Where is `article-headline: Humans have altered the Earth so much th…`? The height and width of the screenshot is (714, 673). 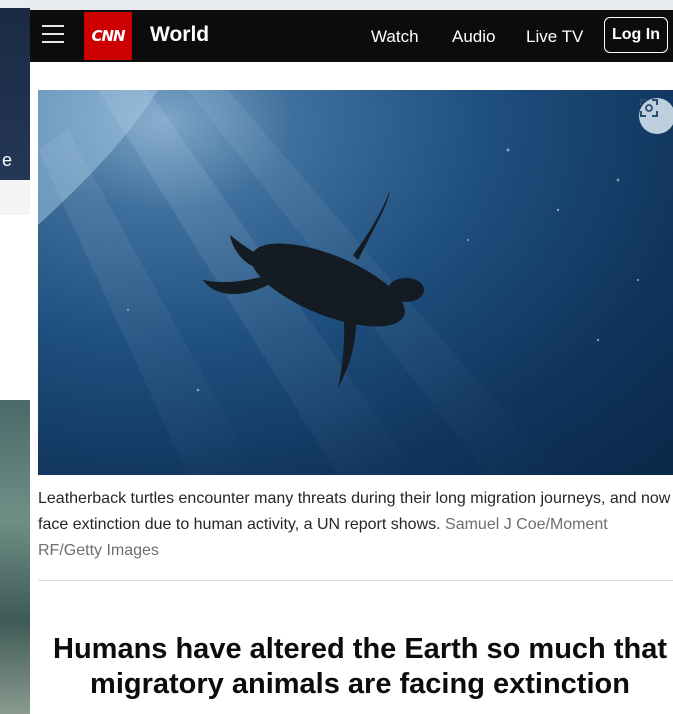 article-headline: Humans have altered the Earth so much th… is located at coordinates (351, 667).